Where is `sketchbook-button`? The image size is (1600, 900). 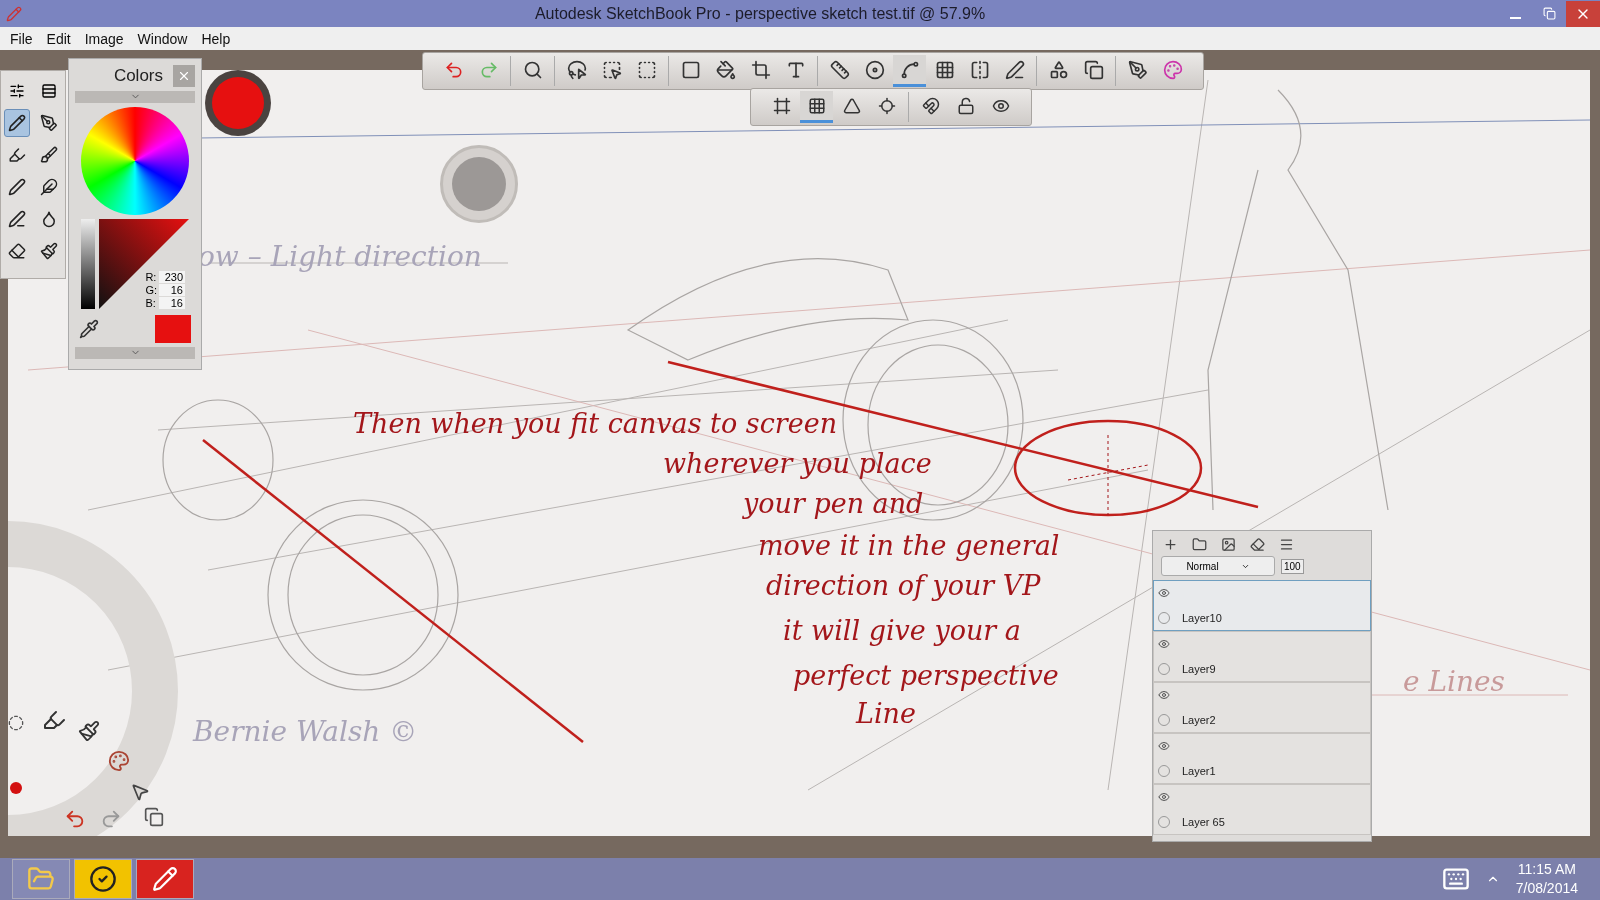
sketchbook-button is located at coordinates (165, 879).